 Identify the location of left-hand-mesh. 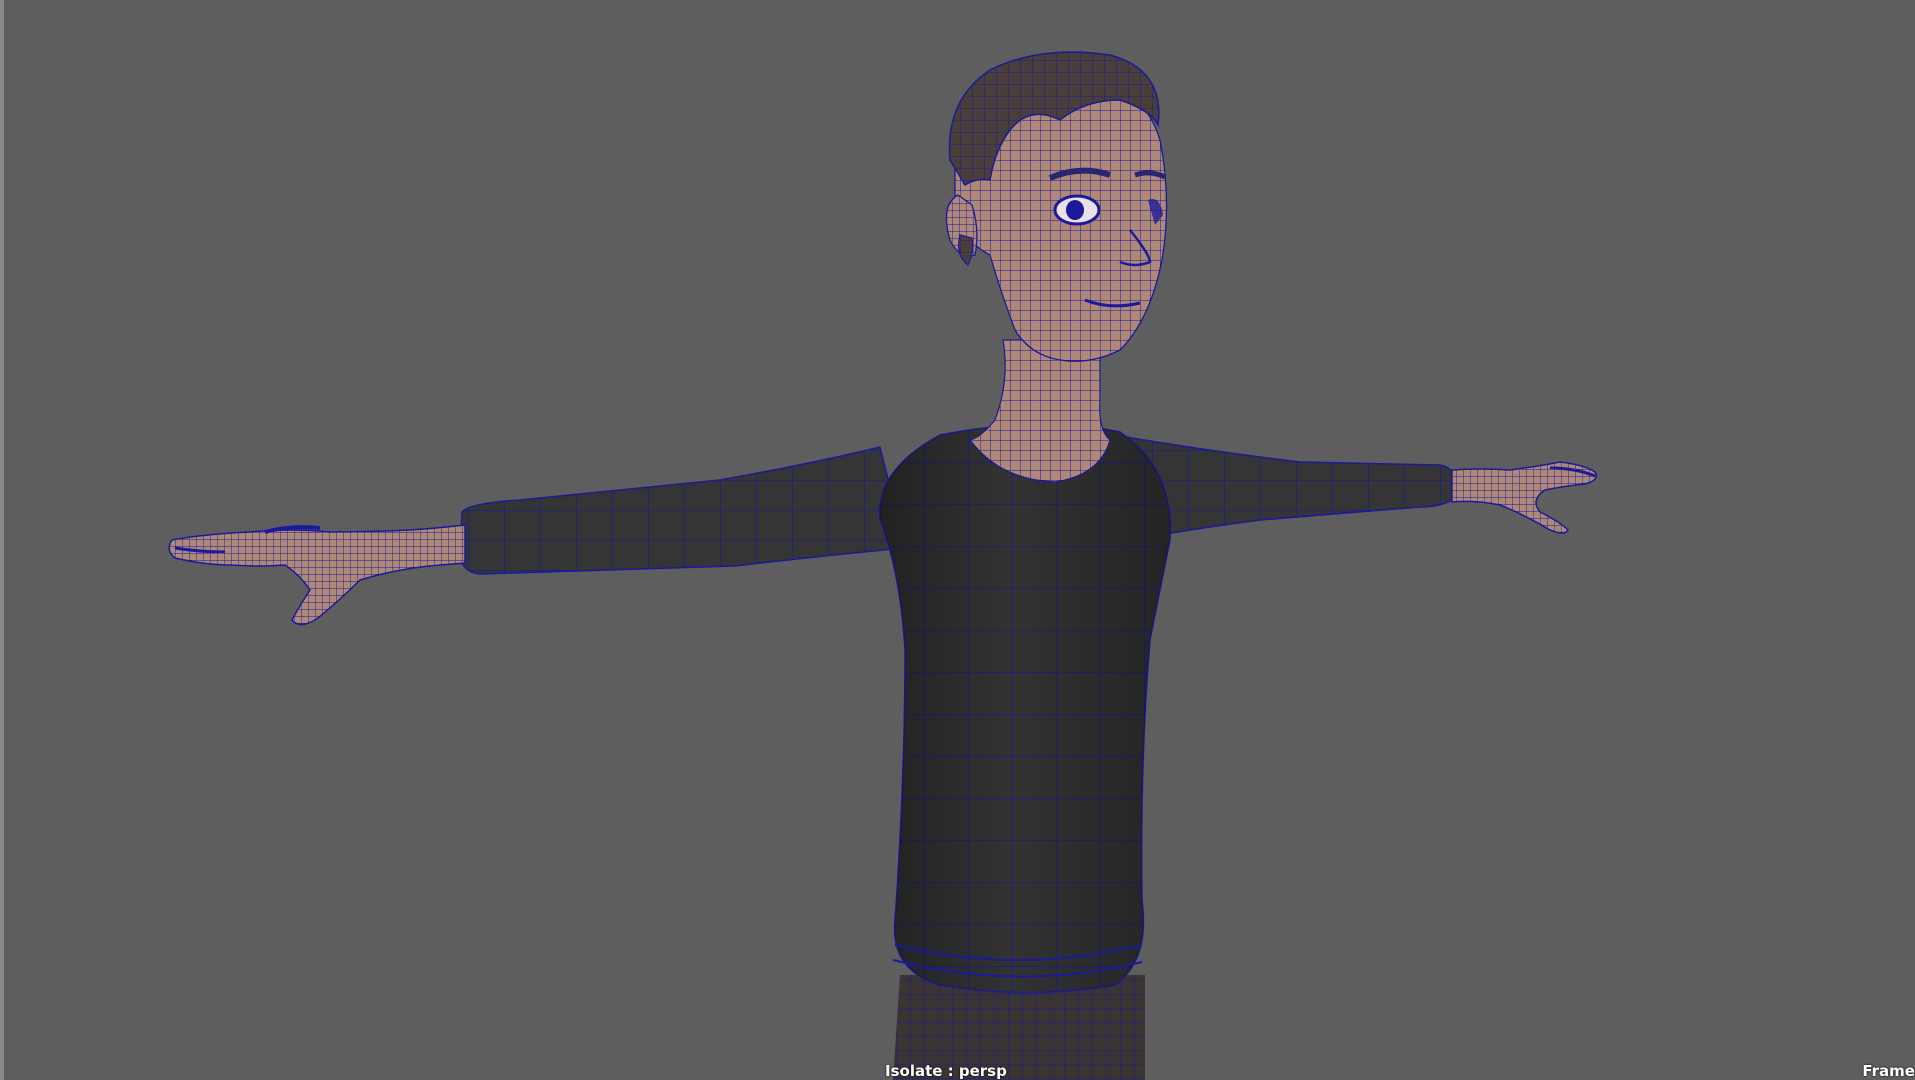
(317, 575).